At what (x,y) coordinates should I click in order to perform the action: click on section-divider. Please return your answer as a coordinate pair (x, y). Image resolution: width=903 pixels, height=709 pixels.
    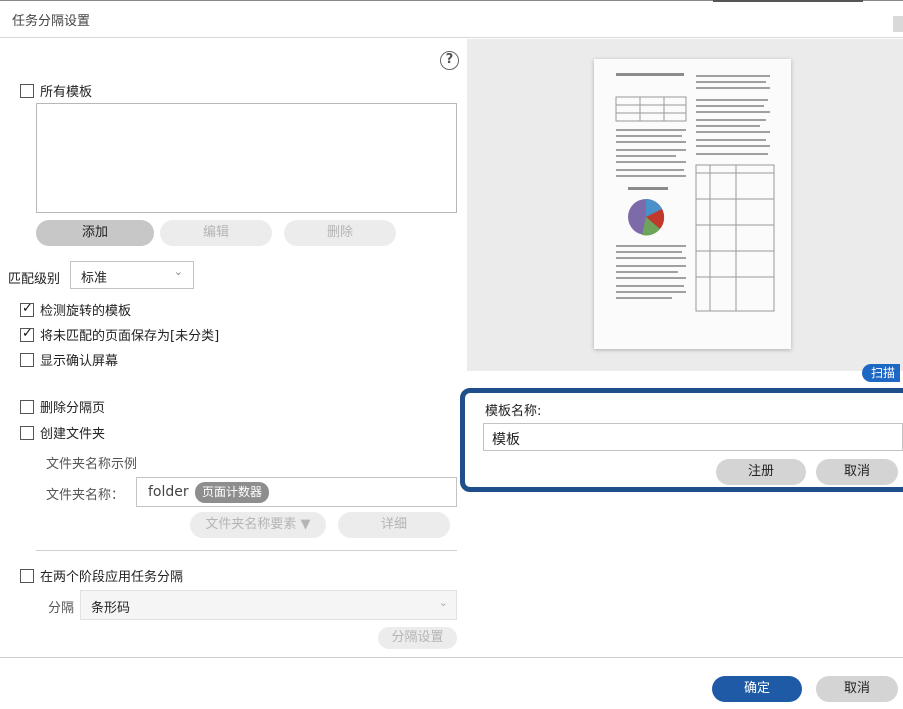
    Looking at the image, I should click on (246, 550).